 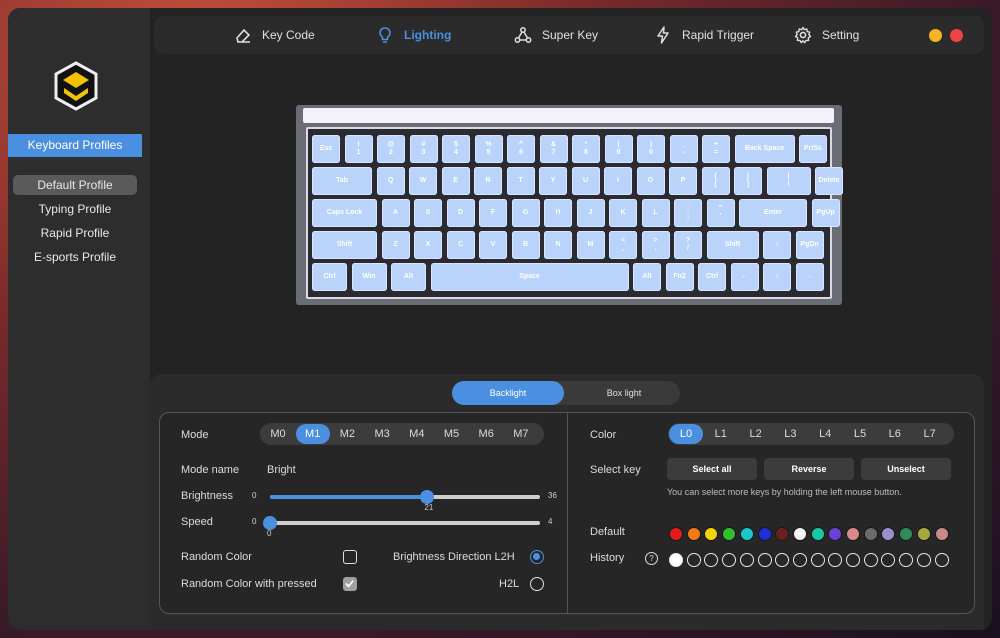 I want to click on key: X, so click(x=428, y=245).